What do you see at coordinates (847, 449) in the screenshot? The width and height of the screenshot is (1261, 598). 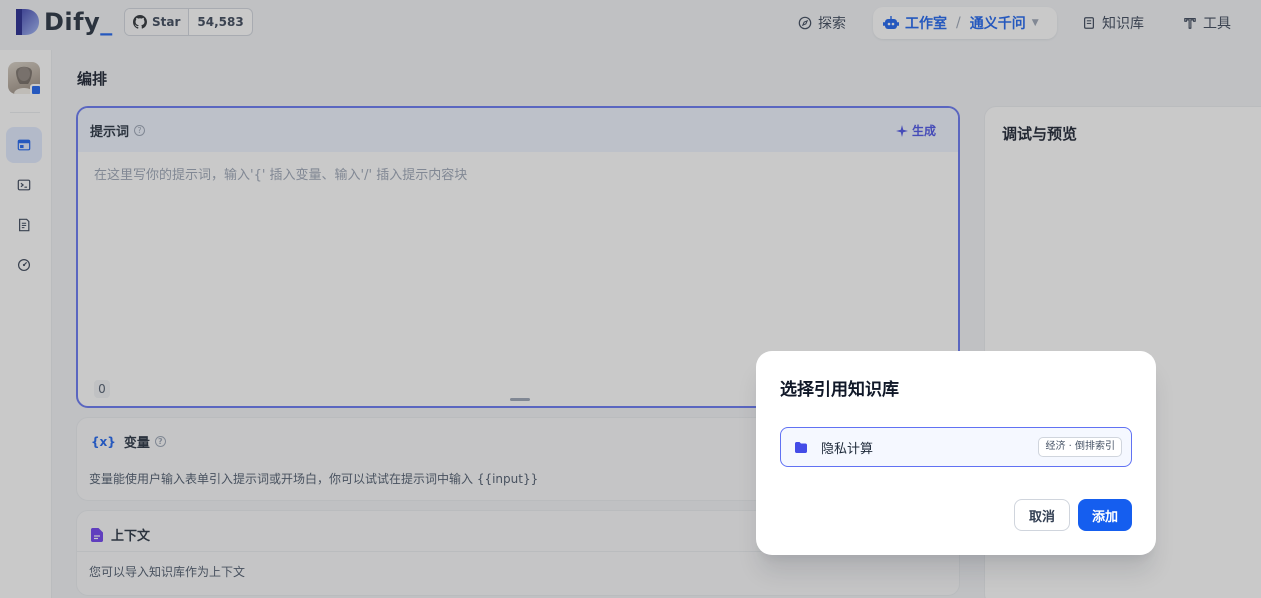 I see `knowledge-item-name: 隐私计算` at bounding box center [847, 449].